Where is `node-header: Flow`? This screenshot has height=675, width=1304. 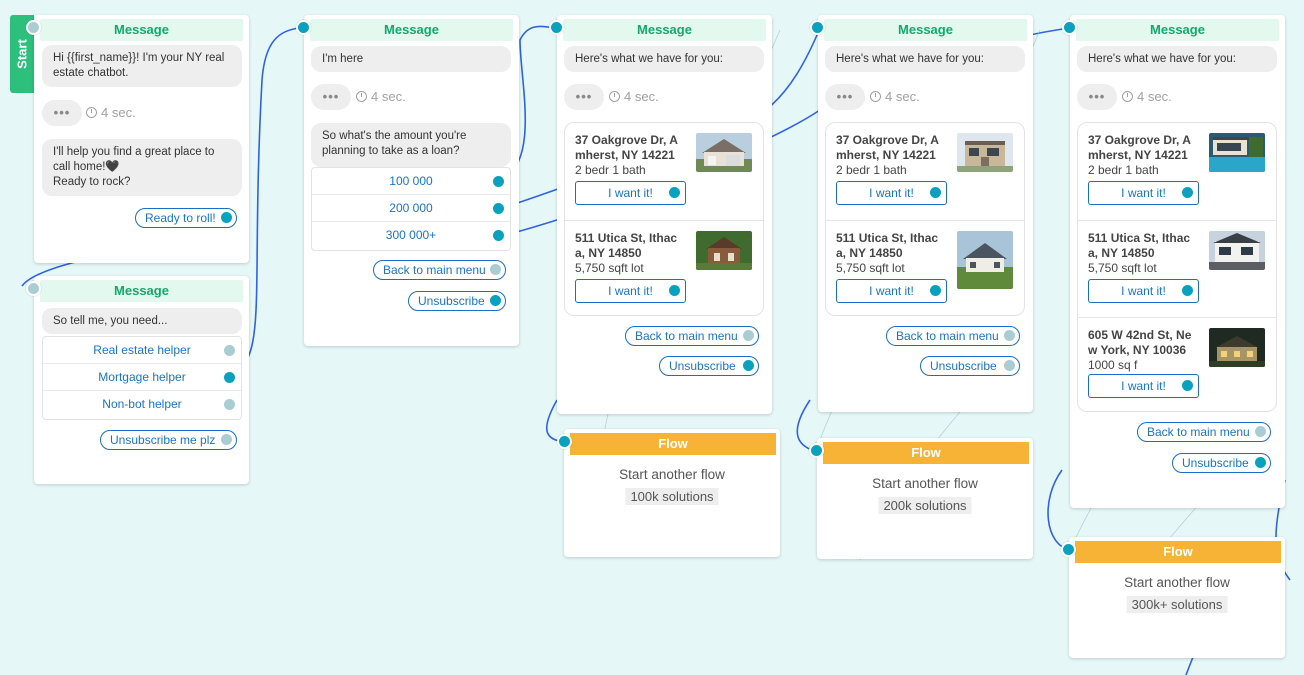
node-header: Flow is located at coordinates (926, 453).